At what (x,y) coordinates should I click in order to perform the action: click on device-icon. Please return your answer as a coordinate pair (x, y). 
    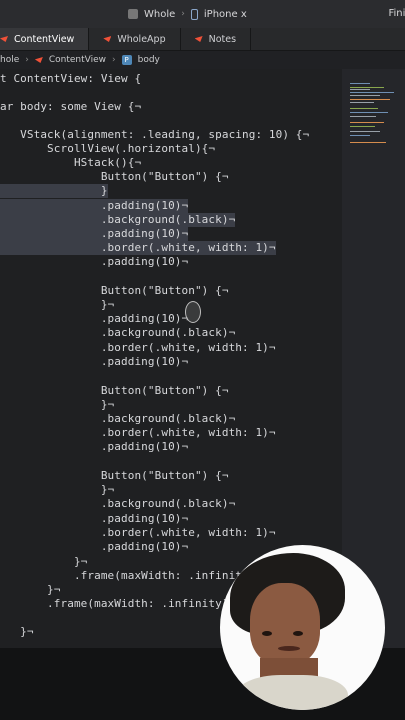
    Looking at the image, I should click on (194, 14).